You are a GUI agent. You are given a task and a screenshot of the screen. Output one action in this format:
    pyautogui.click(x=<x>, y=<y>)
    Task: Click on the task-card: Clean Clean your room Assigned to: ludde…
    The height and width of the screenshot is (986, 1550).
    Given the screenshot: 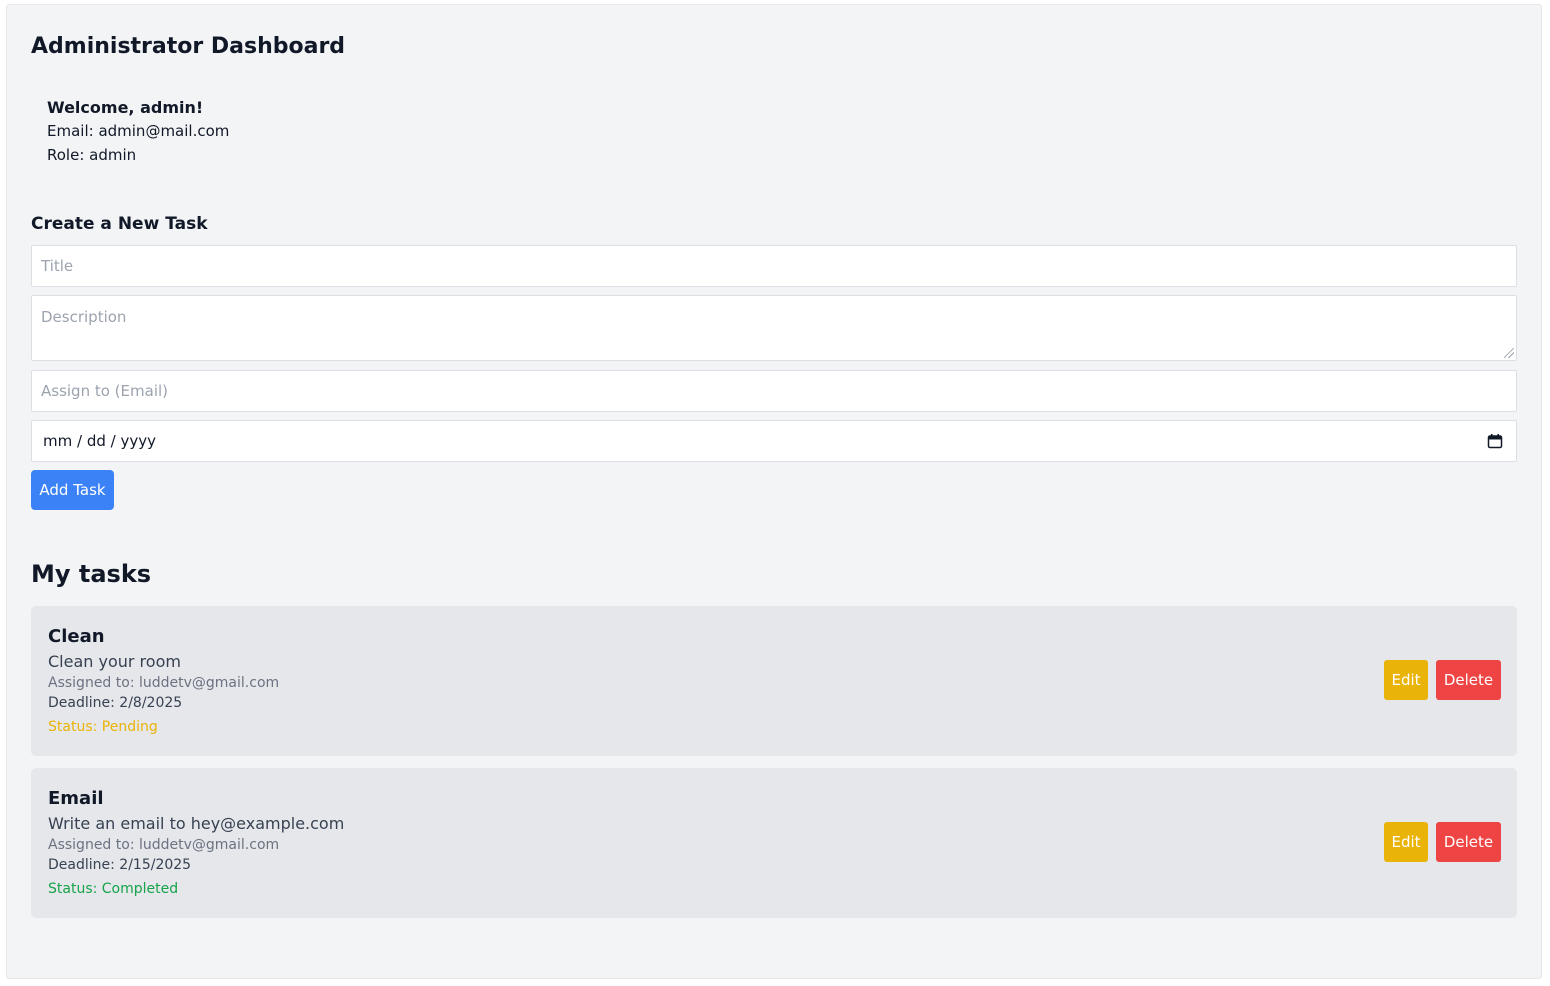 What is the action you would take?
    pyautogui.click(x=774, y=681)
    